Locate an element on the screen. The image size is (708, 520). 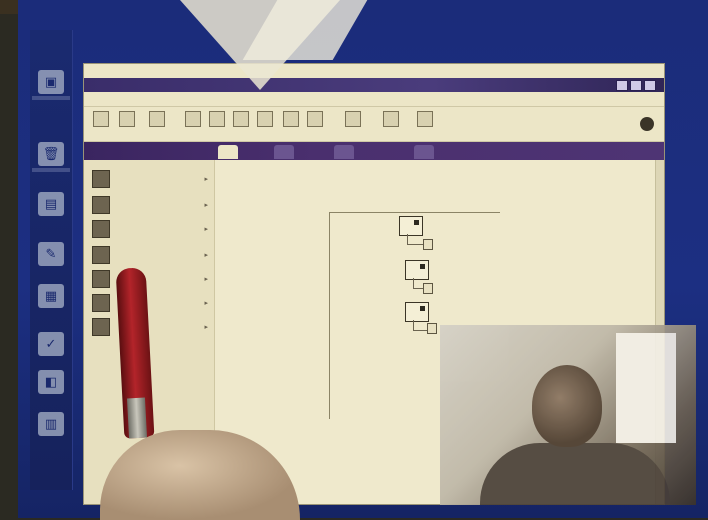
maximize-button is located at coordinates (636, 85).